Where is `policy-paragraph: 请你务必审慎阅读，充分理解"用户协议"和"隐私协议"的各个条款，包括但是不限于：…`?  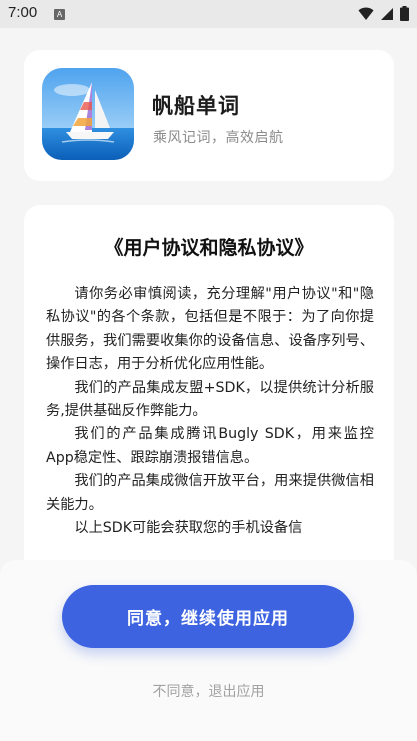 policy-paragraph: 请你务必审慎阅读，充分理解"用户协议"和"隐私协议"的各个条款，包括但是不限于：… is located at coordinates (210, 329).